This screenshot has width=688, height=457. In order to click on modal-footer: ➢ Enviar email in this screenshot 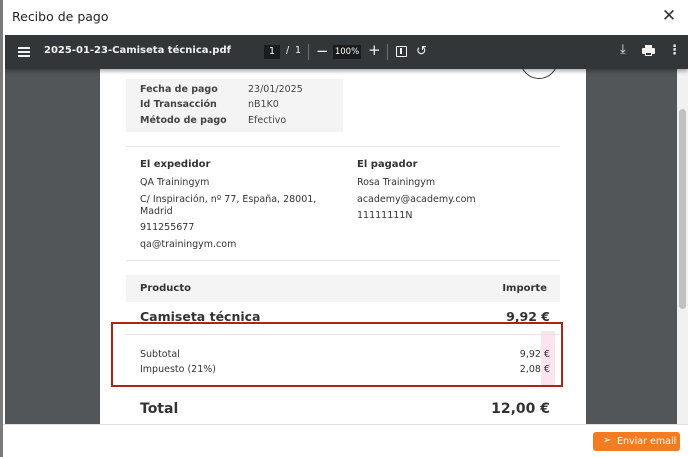, I will do `click(345, 440)`.